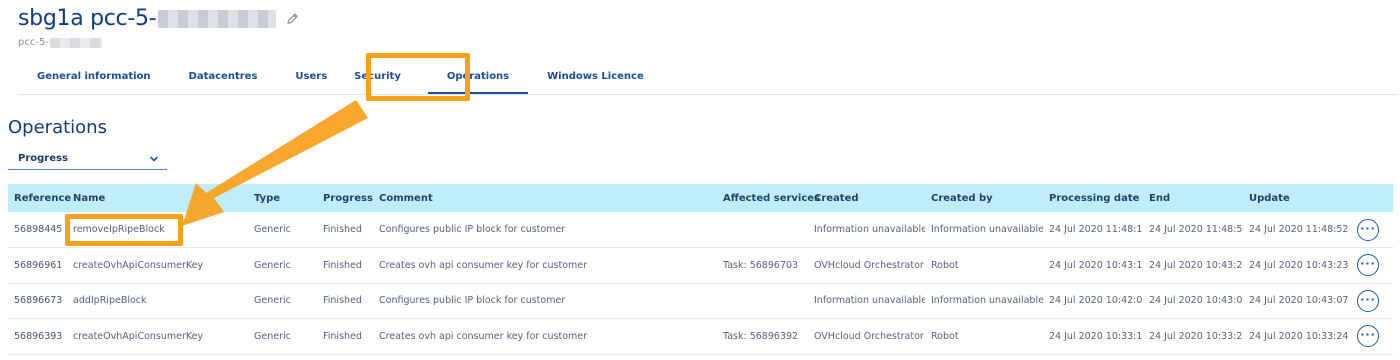 The image size is (1400, 360). Describe the element at coordinates (1093, 301) in the screenshot. I see `cell-processing-date: 24 Jul 2020 10:42:02` at that location.